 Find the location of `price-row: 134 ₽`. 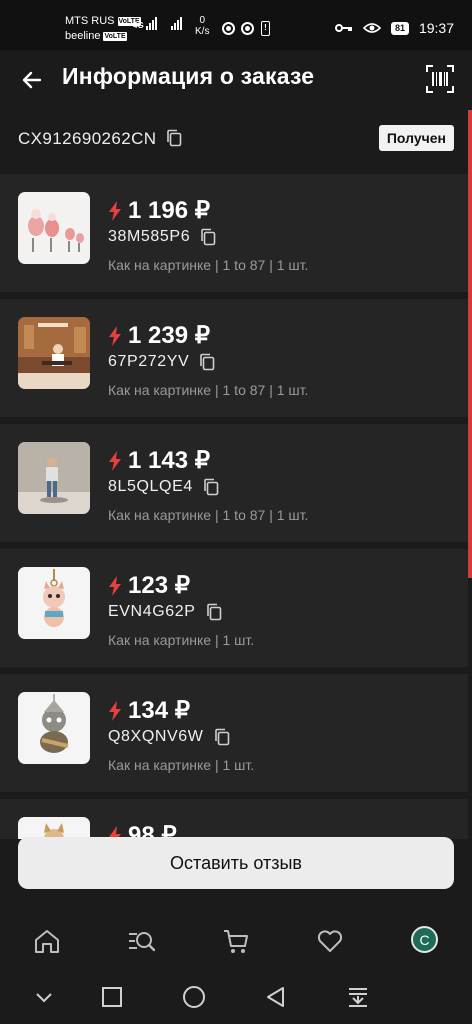

price-row: 134 ₽ is located at coordinates (149, 710).